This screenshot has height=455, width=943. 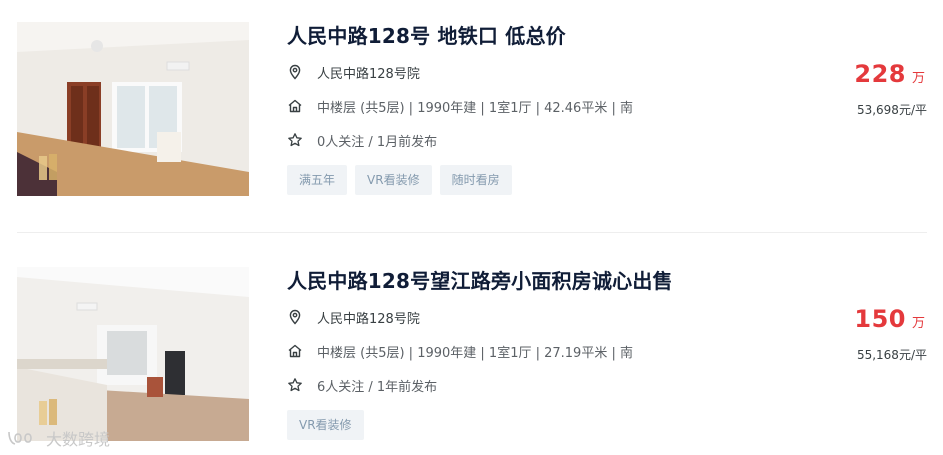 What do you see at coordinates (78, 439) in the screenshot?
I see `watermark-text: 大数跨境` at bounding box center [78, 439].